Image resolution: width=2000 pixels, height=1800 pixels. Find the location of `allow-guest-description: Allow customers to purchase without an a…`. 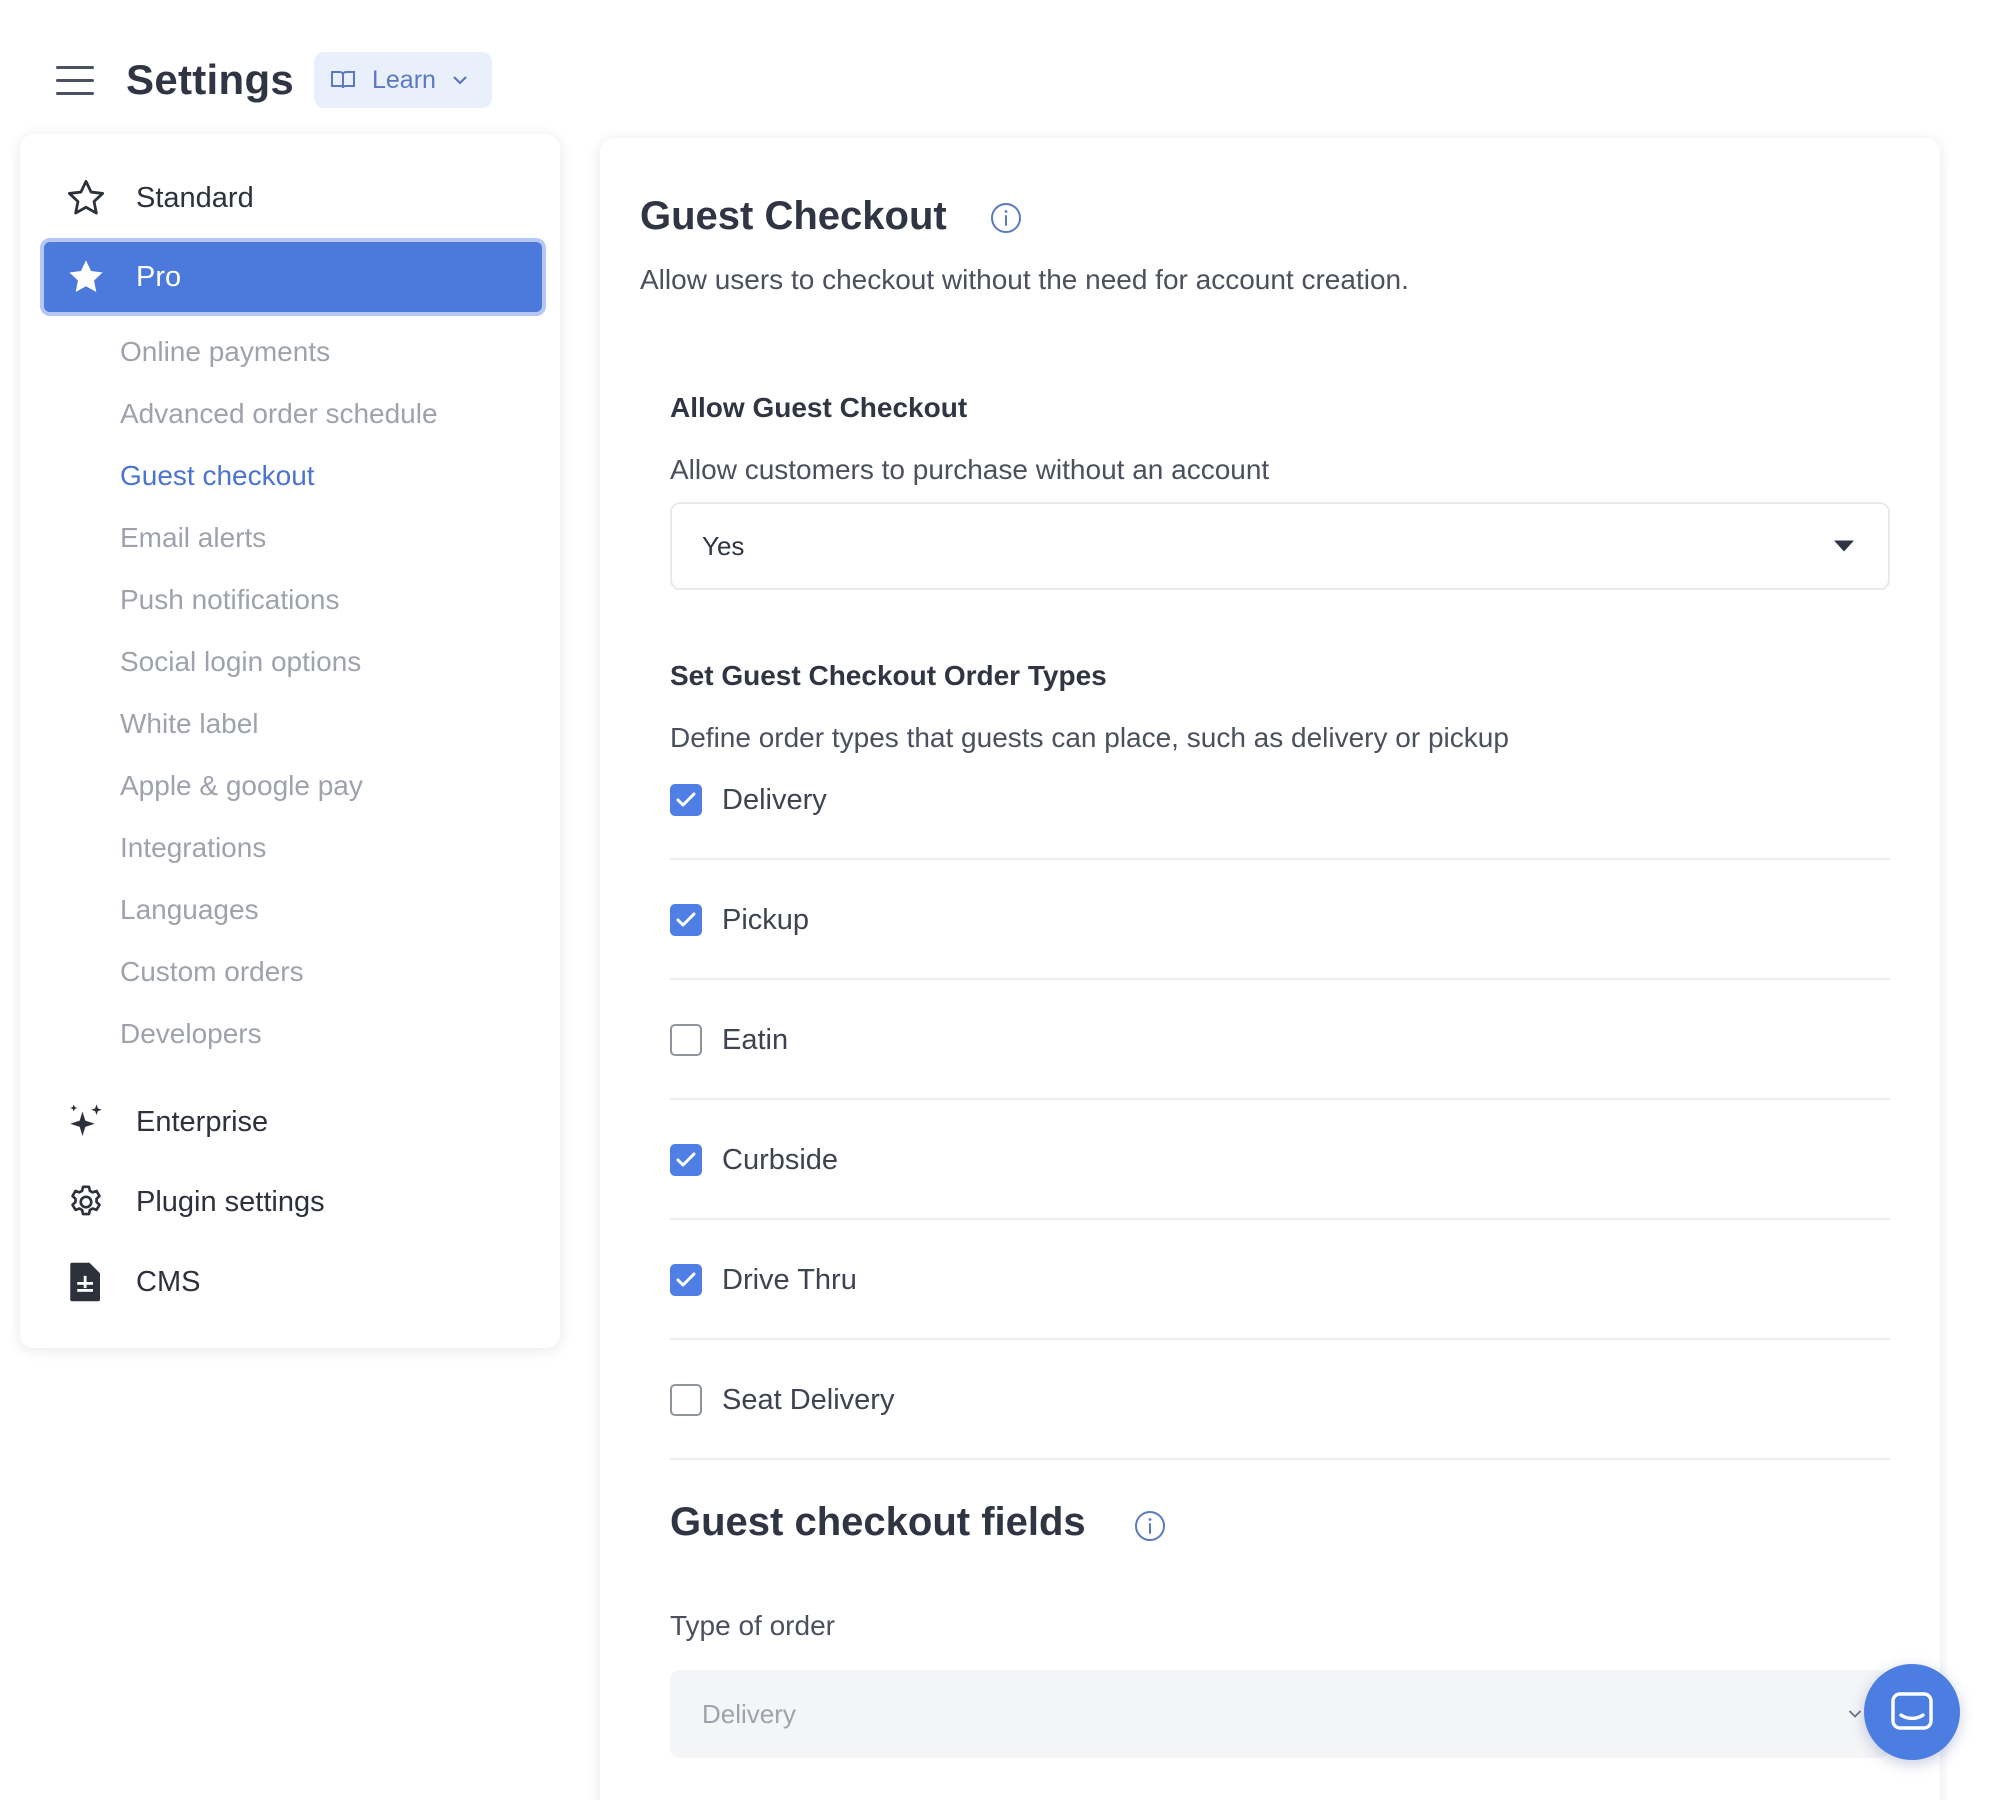

allow-guest-description: Allow customers to purchase without an a… is located at coordinates (970, 469).